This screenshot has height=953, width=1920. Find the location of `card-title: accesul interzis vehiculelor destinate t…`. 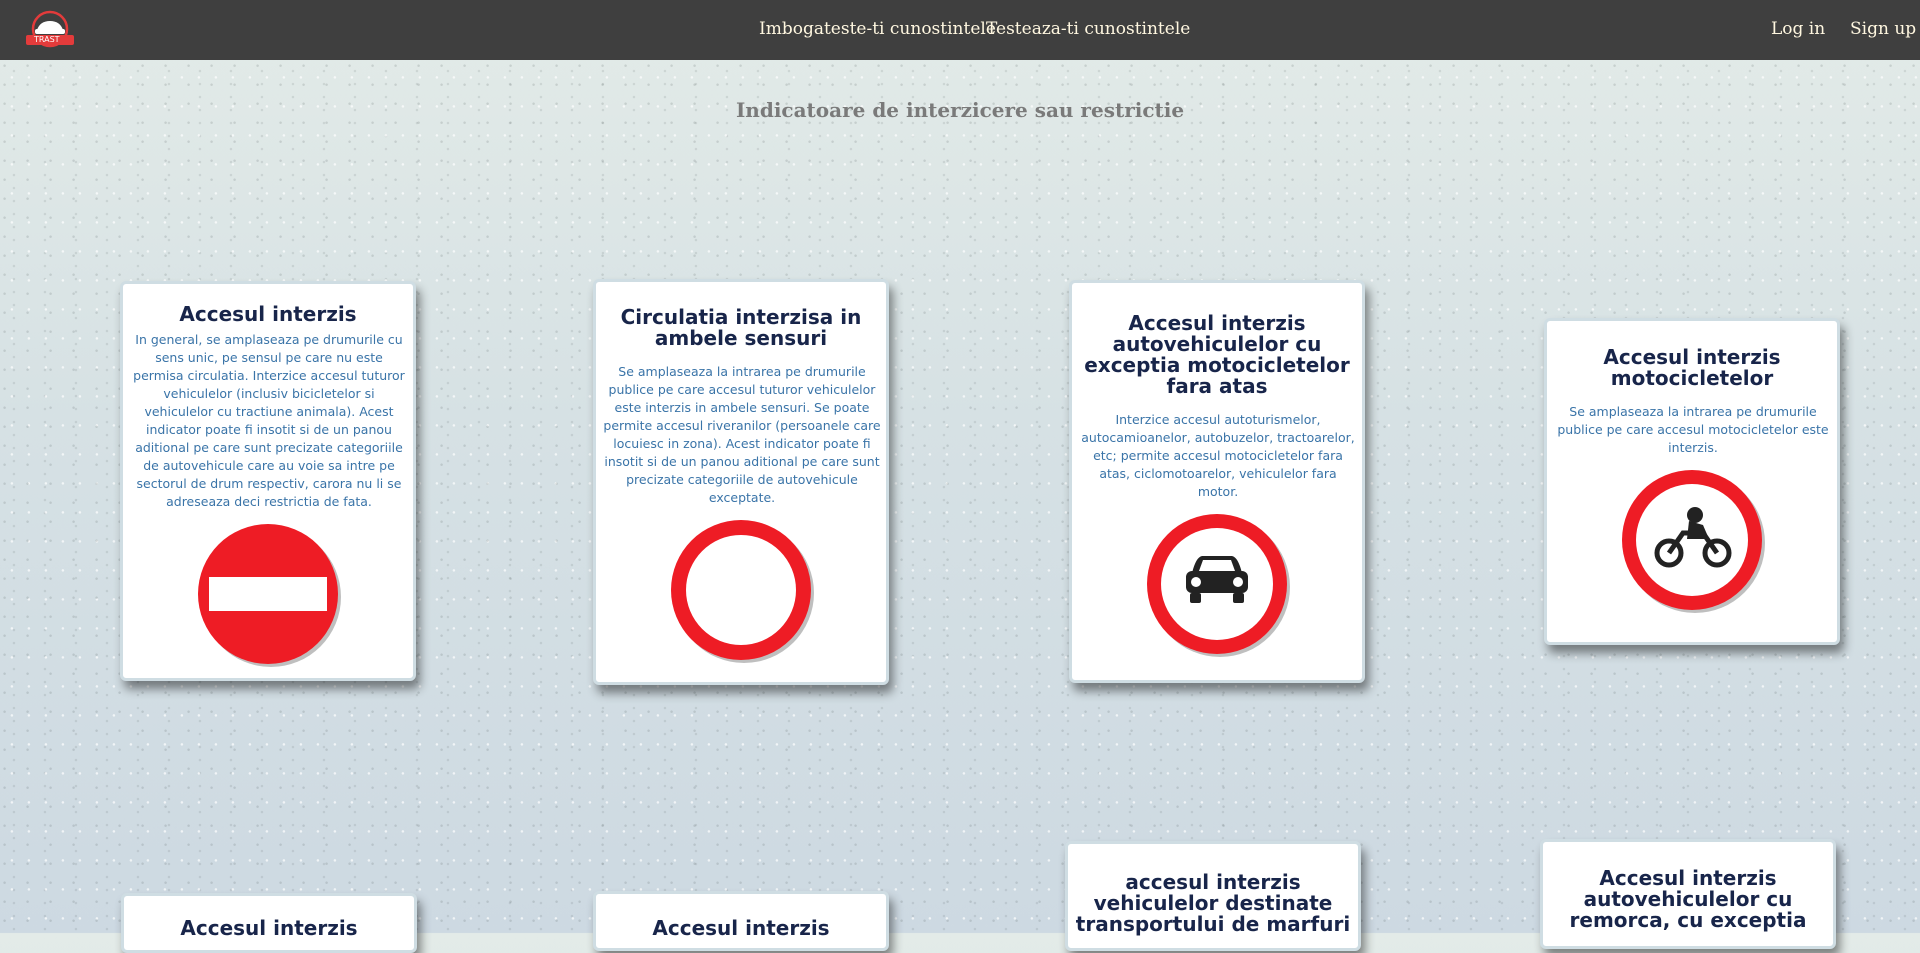

card-title: accesul interzis vehiculelor destinate t… is located at coordinates (1213, 903).